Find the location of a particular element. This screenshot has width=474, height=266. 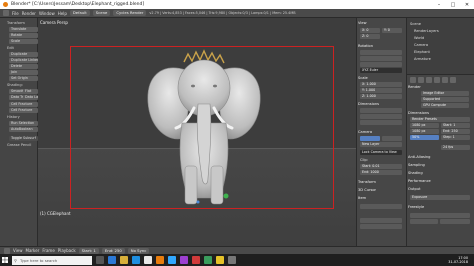

frame-rate-select: 24 fps is located at coordinates (455, 147).